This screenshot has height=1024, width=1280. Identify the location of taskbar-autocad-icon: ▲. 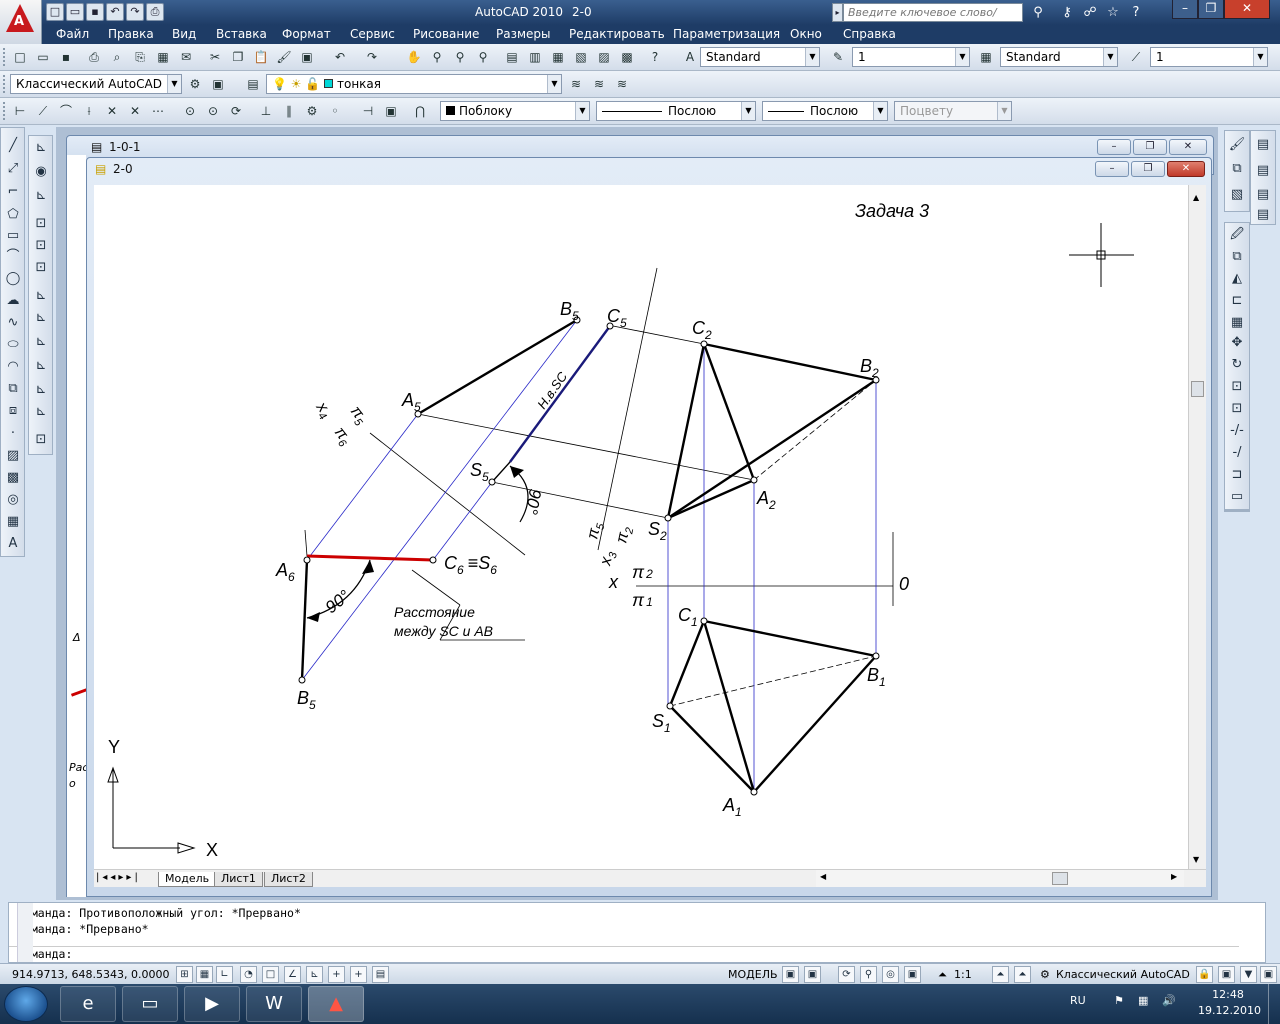
(336, 1004).